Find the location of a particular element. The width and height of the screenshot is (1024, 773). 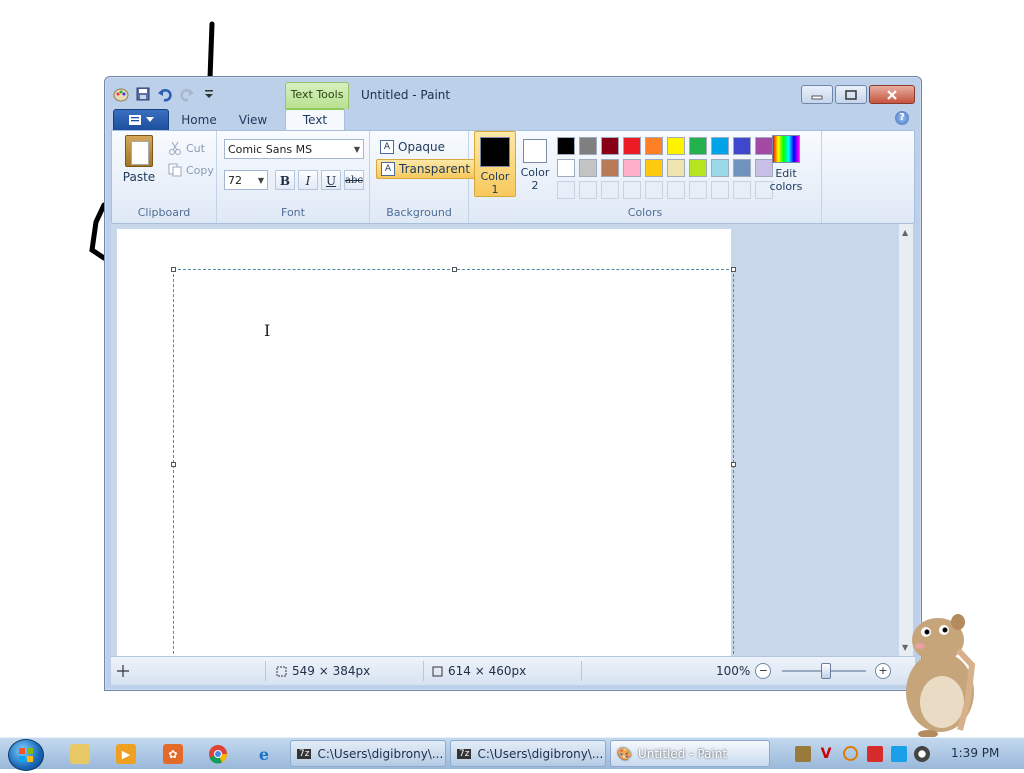

start-button is located at coordinates (26, 755).